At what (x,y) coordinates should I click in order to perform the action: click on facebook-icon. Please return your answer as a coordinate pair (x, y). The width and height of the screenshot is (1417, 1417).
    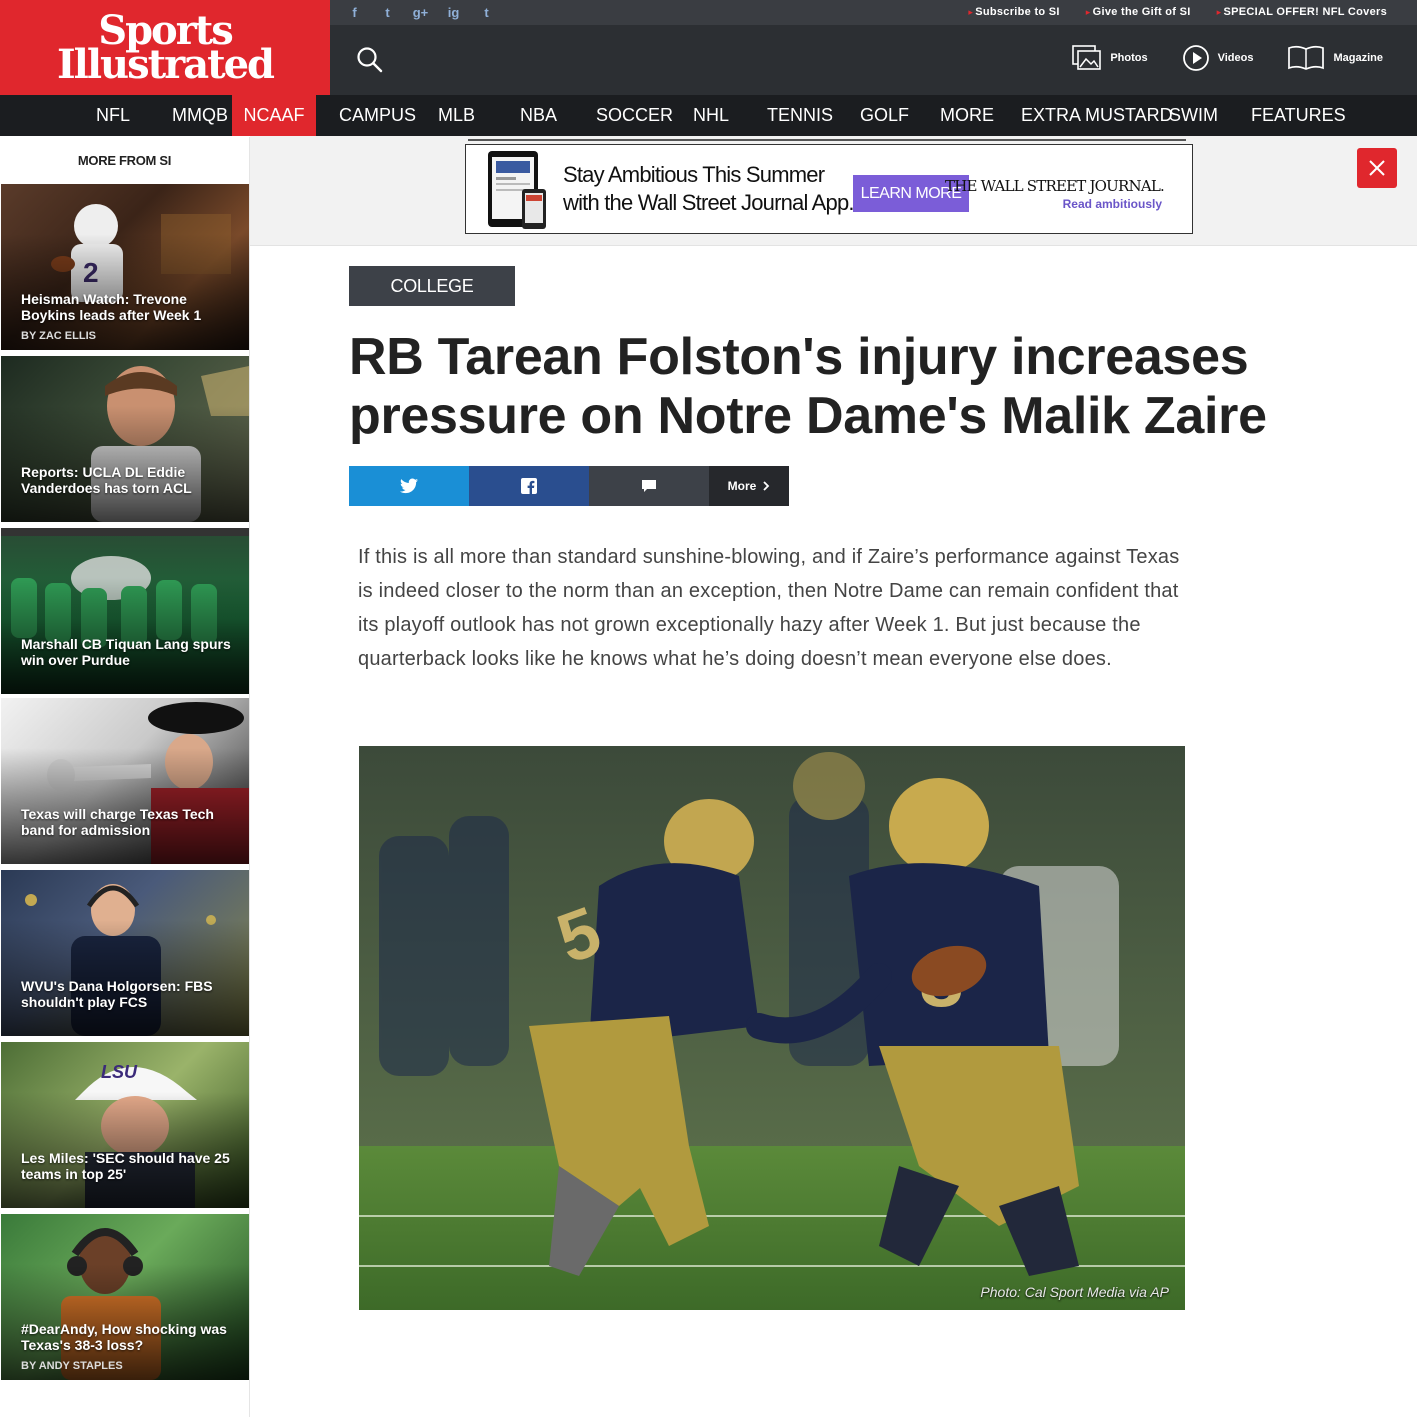
    Looking at the image, I should click on (529, 486).